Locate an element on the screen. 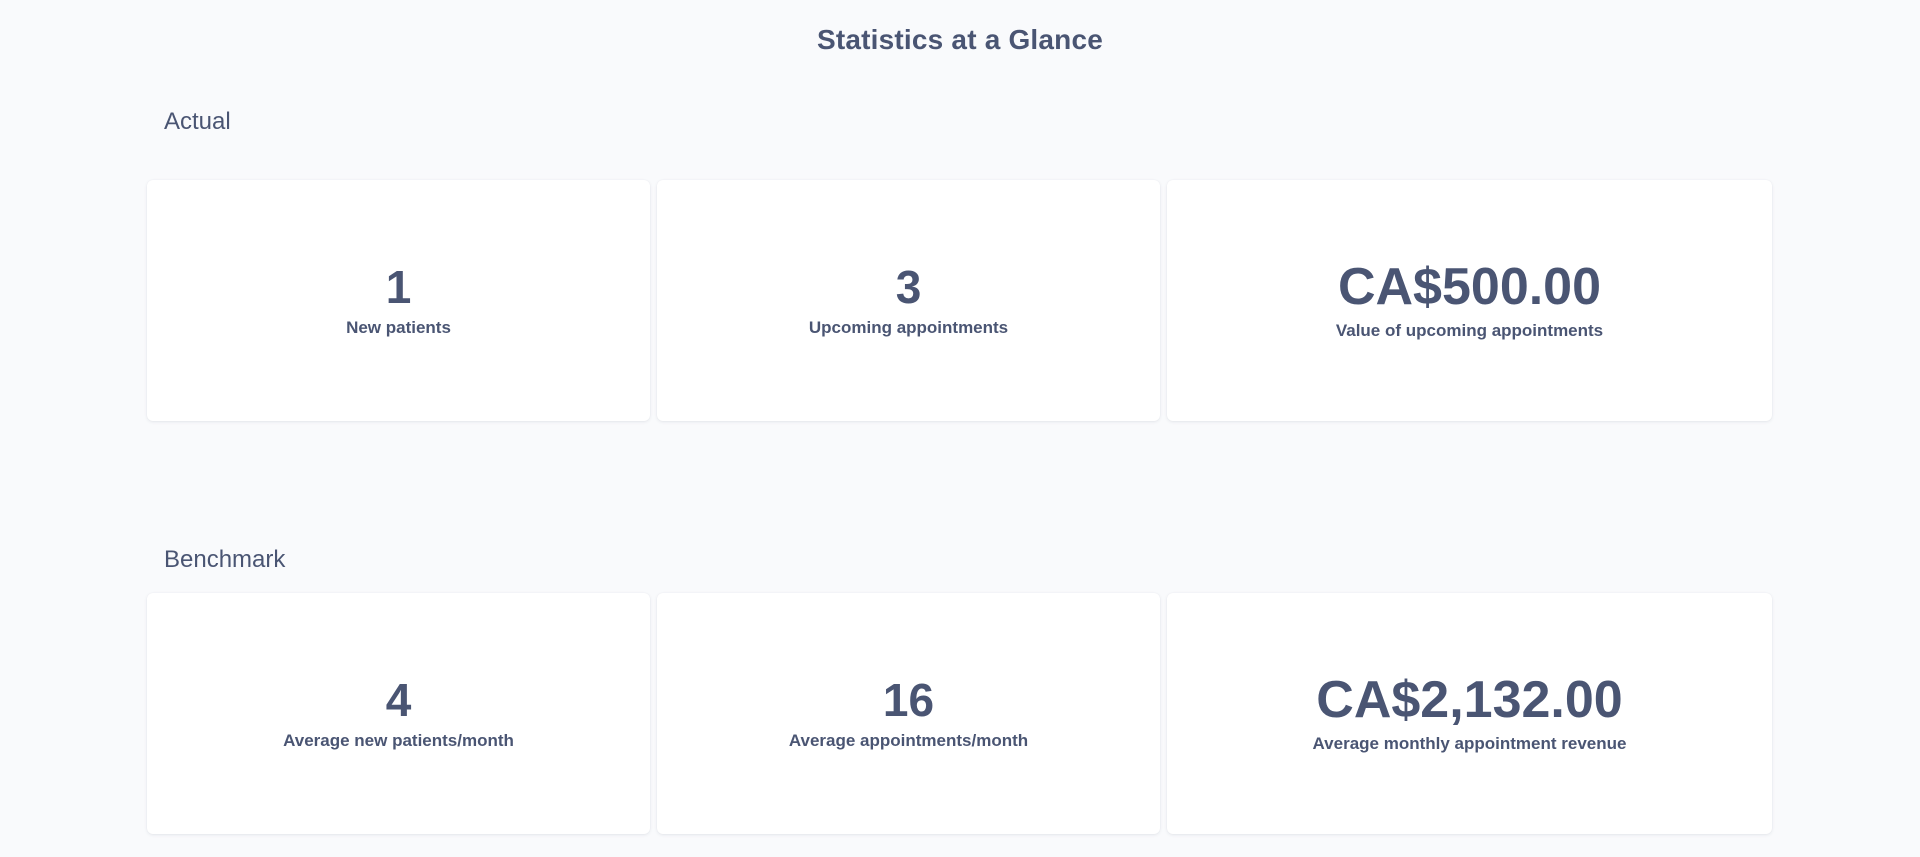  section-heading-benchmark: Benchmark is located at coordinates (225, 559).